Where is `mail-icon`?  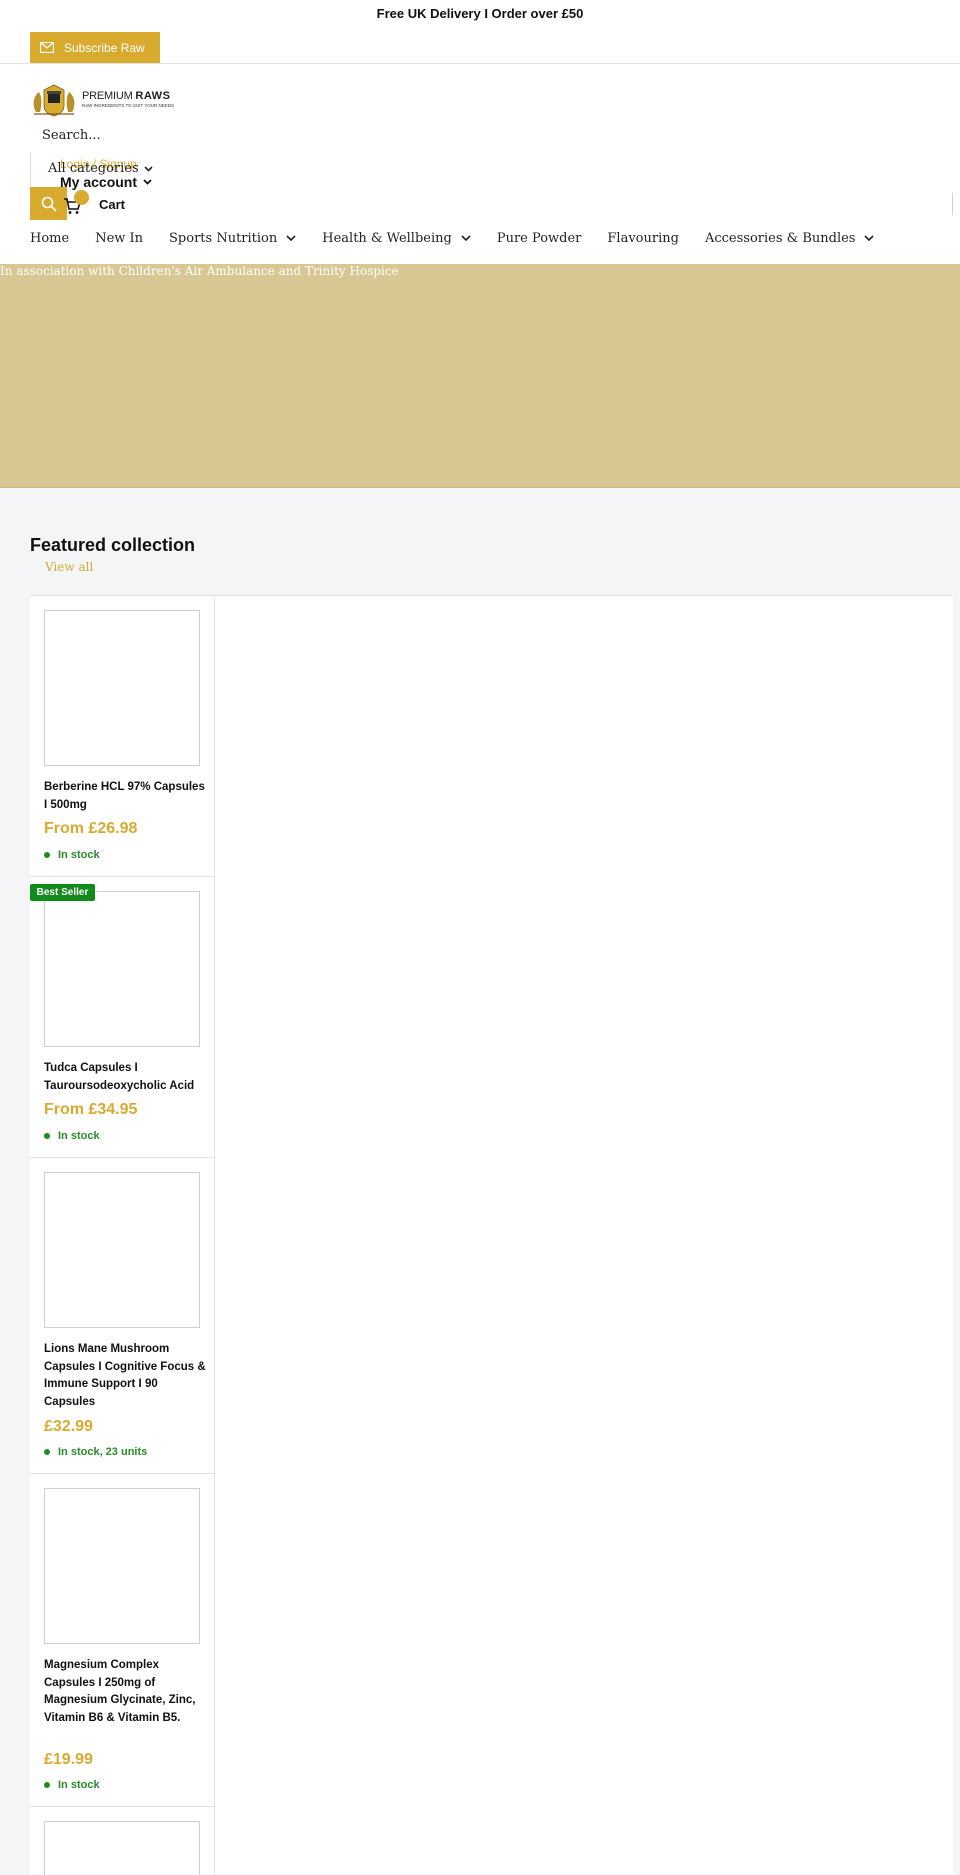 mail-icon is located at coordinates (47, 47).